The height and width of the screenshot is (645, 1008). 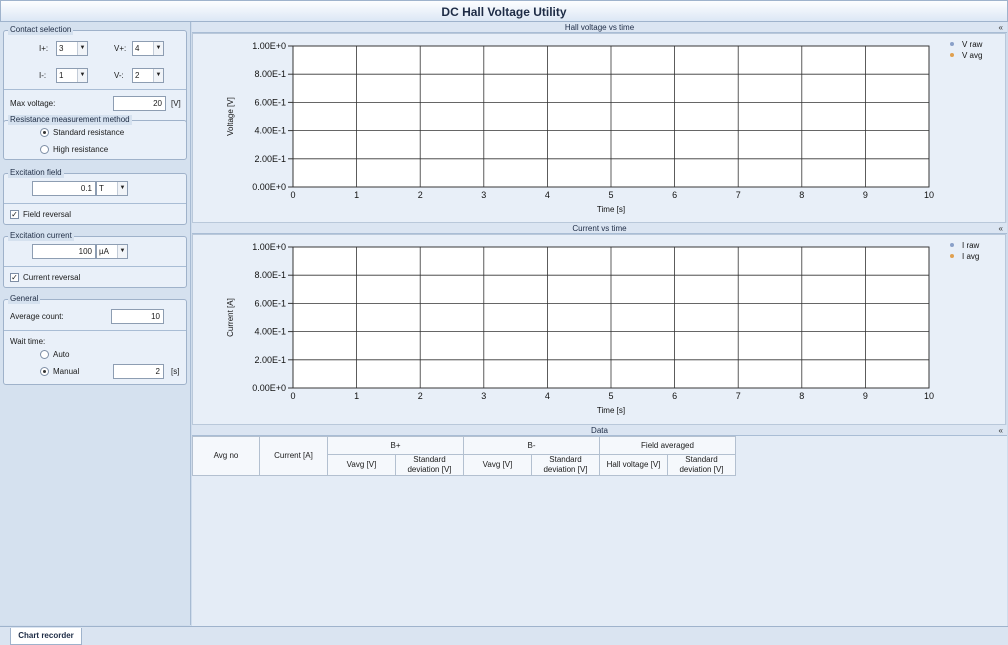 What do you see at coordinates (738, 396) in the screenshot?
I see `x-tick-label: 7` at bounding box center [738, 396].